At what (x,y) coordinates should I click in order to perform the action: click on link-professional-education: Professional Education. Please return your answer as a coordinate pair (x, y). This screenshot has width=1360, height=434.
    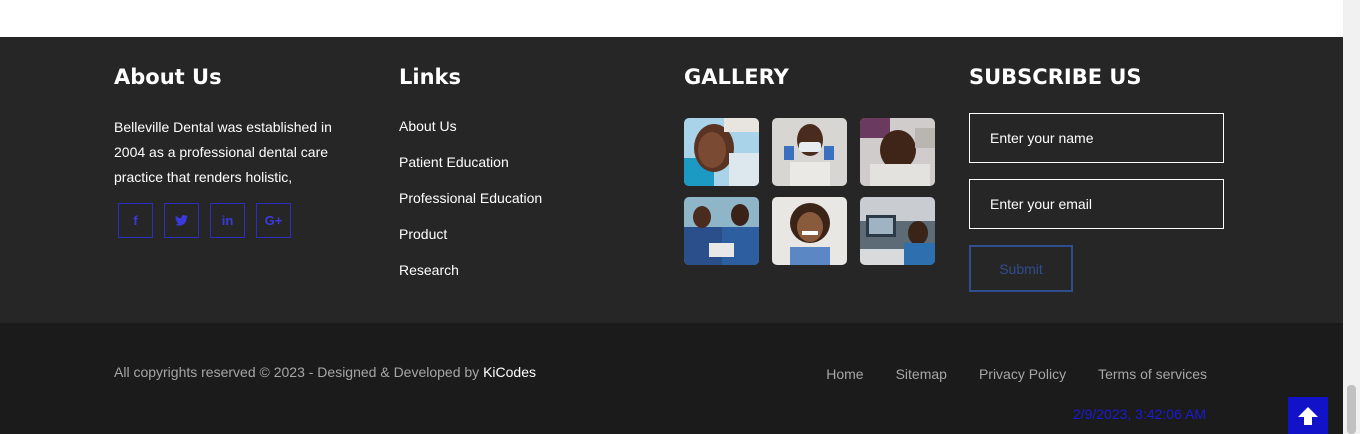
    Looking at the image, I should click on (470, 208).